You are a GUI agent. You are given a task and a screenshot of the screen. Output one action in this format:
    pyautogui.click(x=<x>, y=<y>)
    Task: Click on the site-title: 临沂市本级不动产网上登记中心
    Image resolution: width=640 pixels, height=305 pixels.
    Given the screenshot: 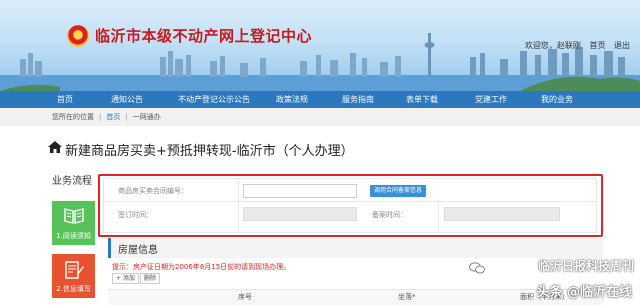 What is the action you would take?
    pyautogui.click(x=204, y=36)
    